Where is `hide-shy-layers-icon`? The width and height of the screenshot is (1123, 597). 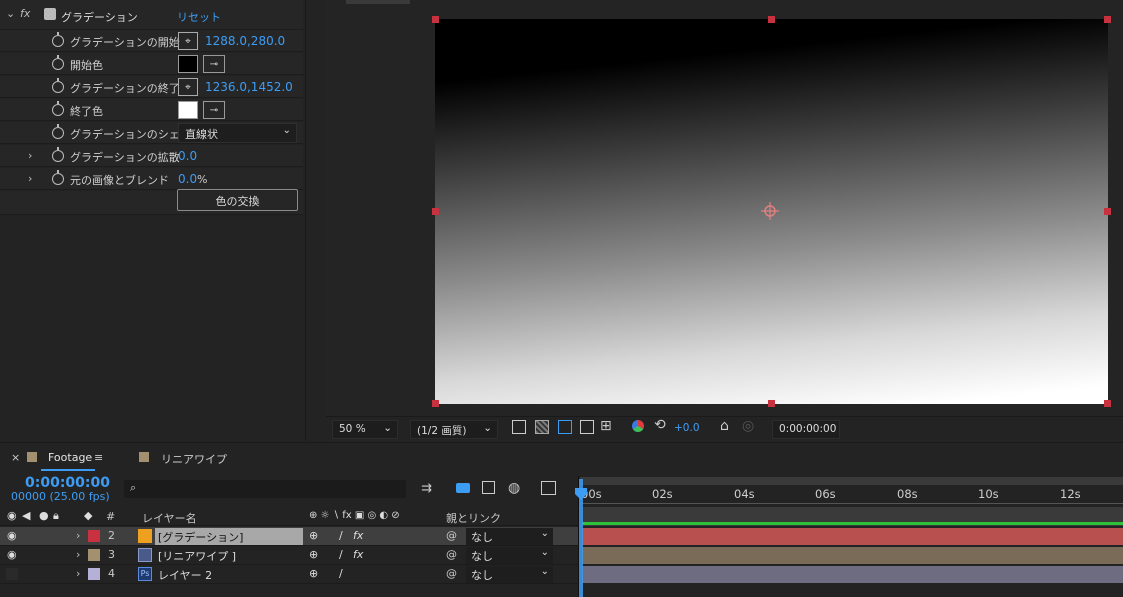
hide-shy-layers-icon is located at coordinates (488, 487).